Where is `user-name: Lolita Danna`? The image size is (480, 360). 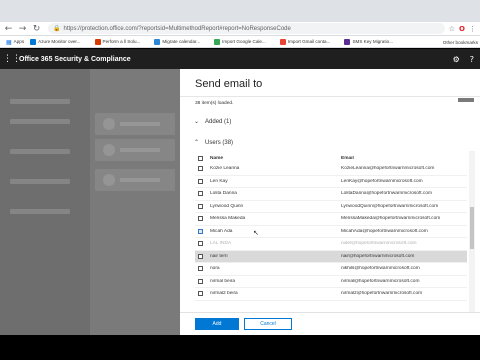 user-name: Lolita Danna is located at coordinates (223, 194).